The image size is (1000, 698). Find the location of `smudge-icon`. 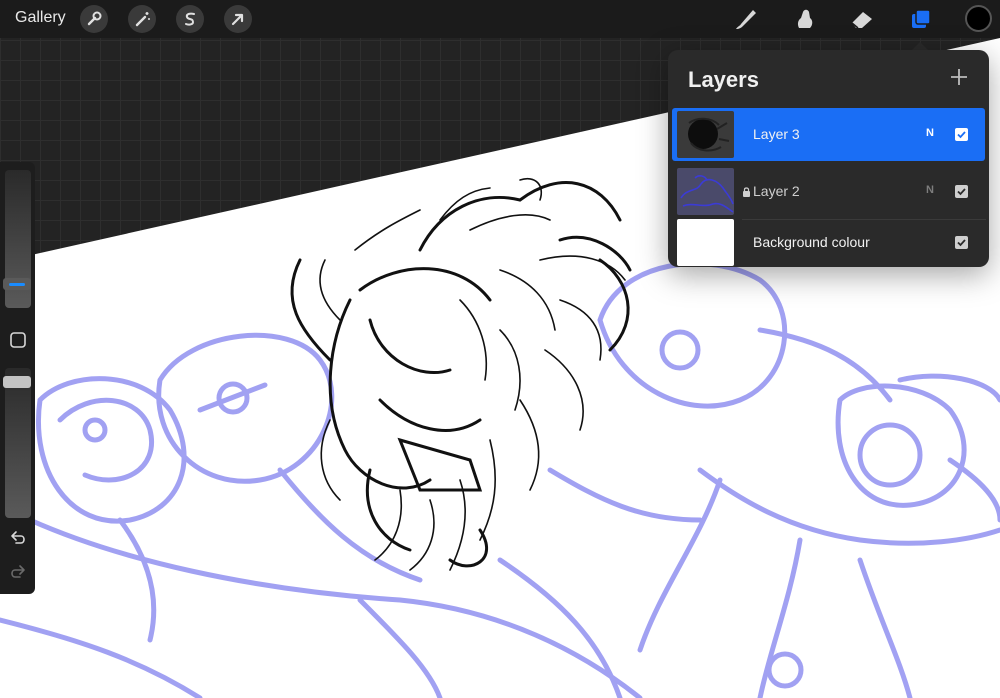

smudge-icon is located at coordinates (804, 19).